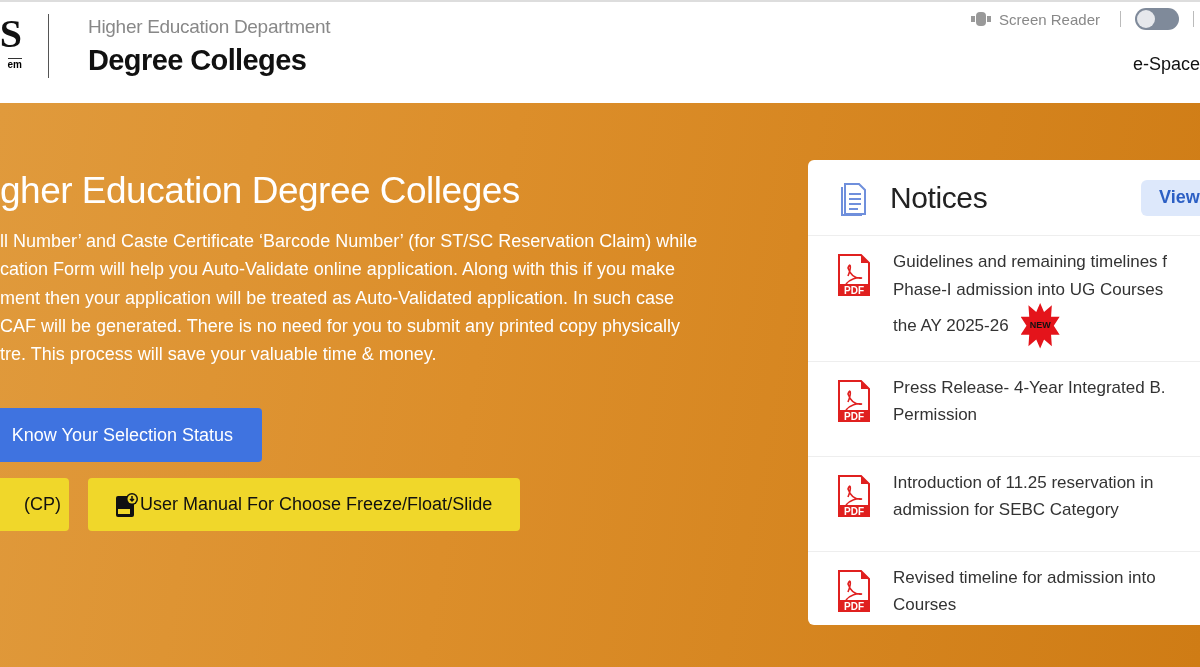  What do you see at coordinates (34, 505) in the screenshot?
I see `cp-button: (CP)` at bounding box center [34, 505].